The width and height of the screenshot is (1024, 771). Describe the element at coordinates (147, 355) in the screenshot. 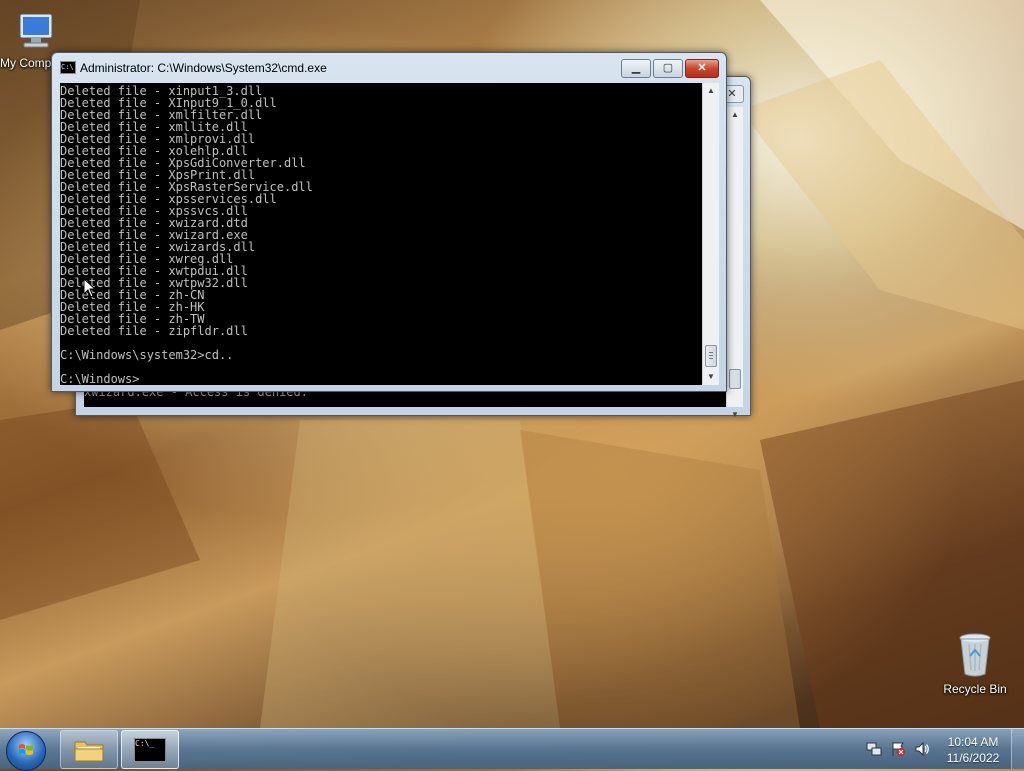

I see `console-line: C:\Windows\system32>cd..` at that location.